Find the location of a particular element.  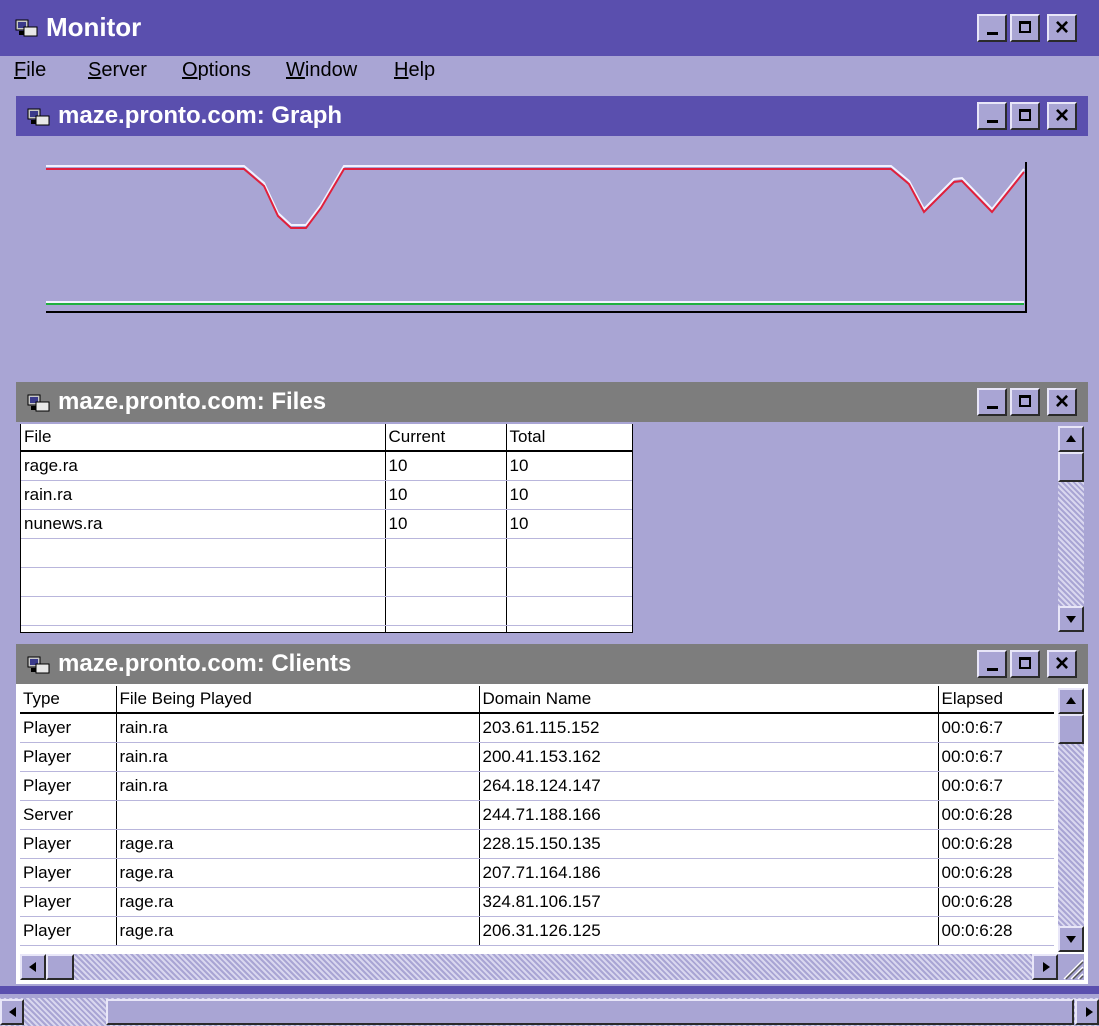

table-row: Player rage.ra 207.71.164.186 00:0:6:28 is located at coordinates (537, 873).